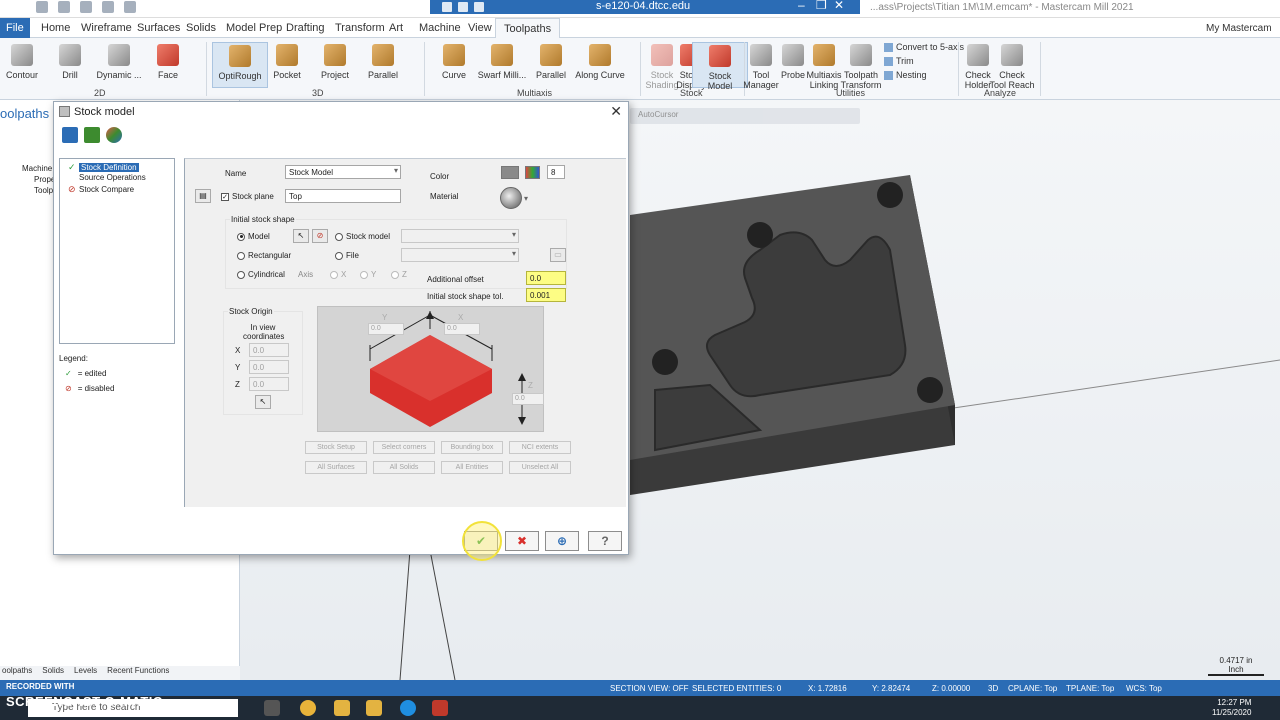 This screenshot has width=1280, height=720. I want to click on apply-plus-icon: ⊕, so click(562, 541).